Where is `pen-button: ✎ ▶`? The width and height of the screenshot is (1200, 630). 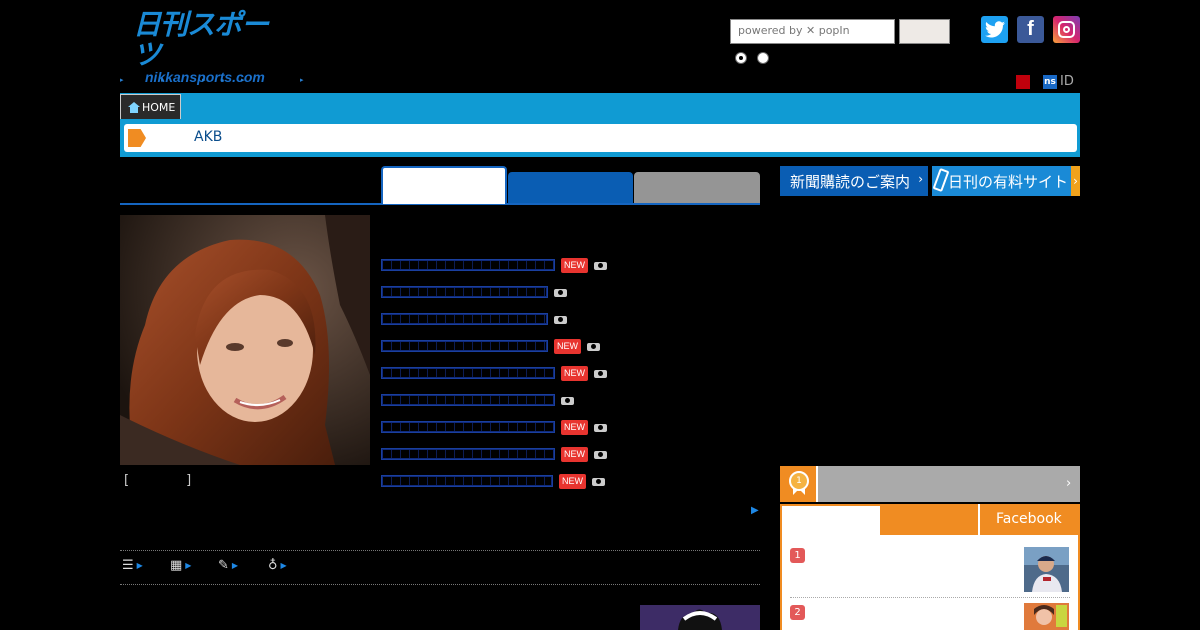
pen-button: ✎ ▶ is located at coordinates (228, 565).